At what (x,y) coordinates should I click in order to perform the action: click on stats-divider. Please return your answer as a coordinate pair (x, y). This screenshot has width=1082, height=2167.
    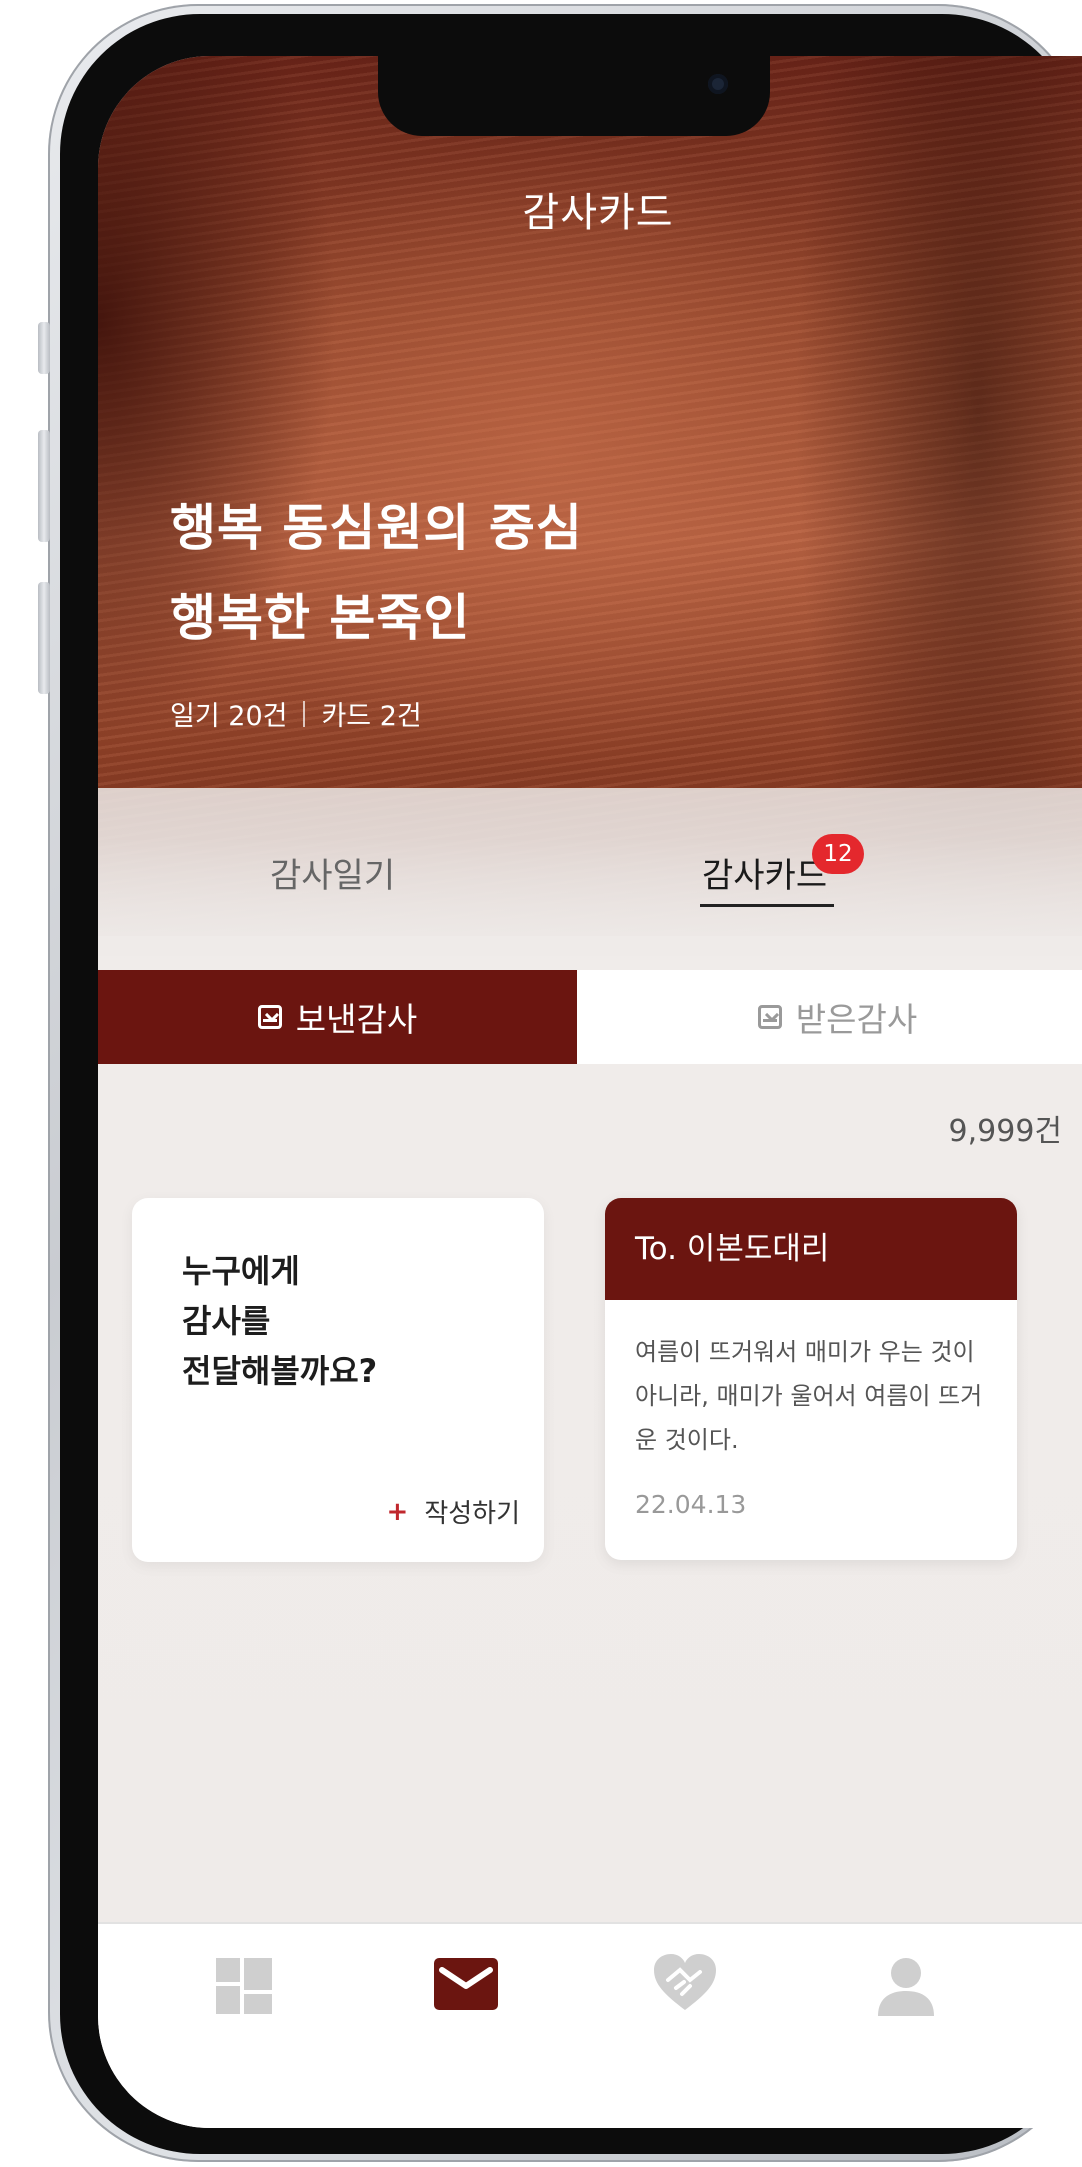
    Looking at the image, I should click on (304, 713).